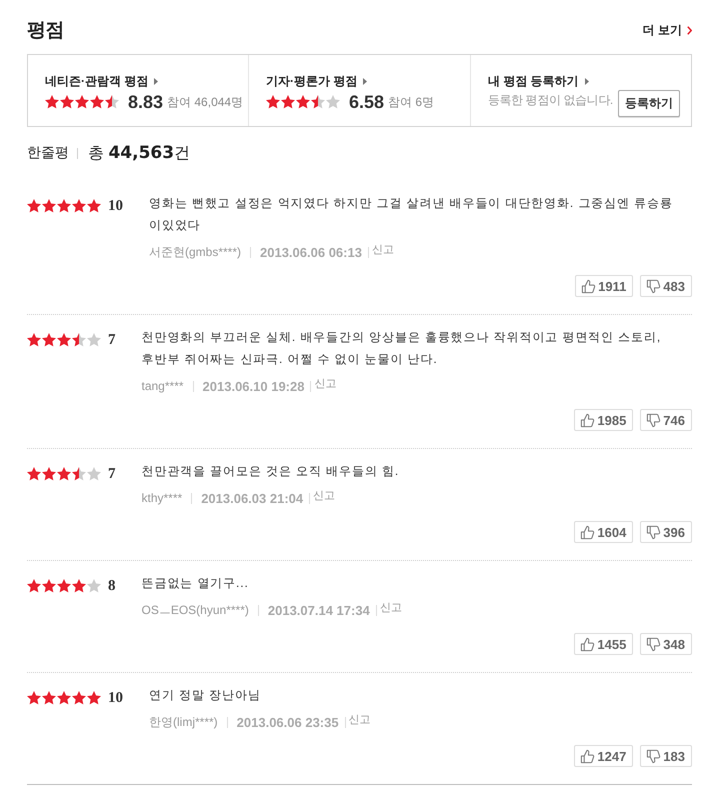 This screenshot has width=713, height=803. What do you see at coordinates (604, 532) in the screenshot?
I see `like-button: 1604` at bounding box center [604, 532].